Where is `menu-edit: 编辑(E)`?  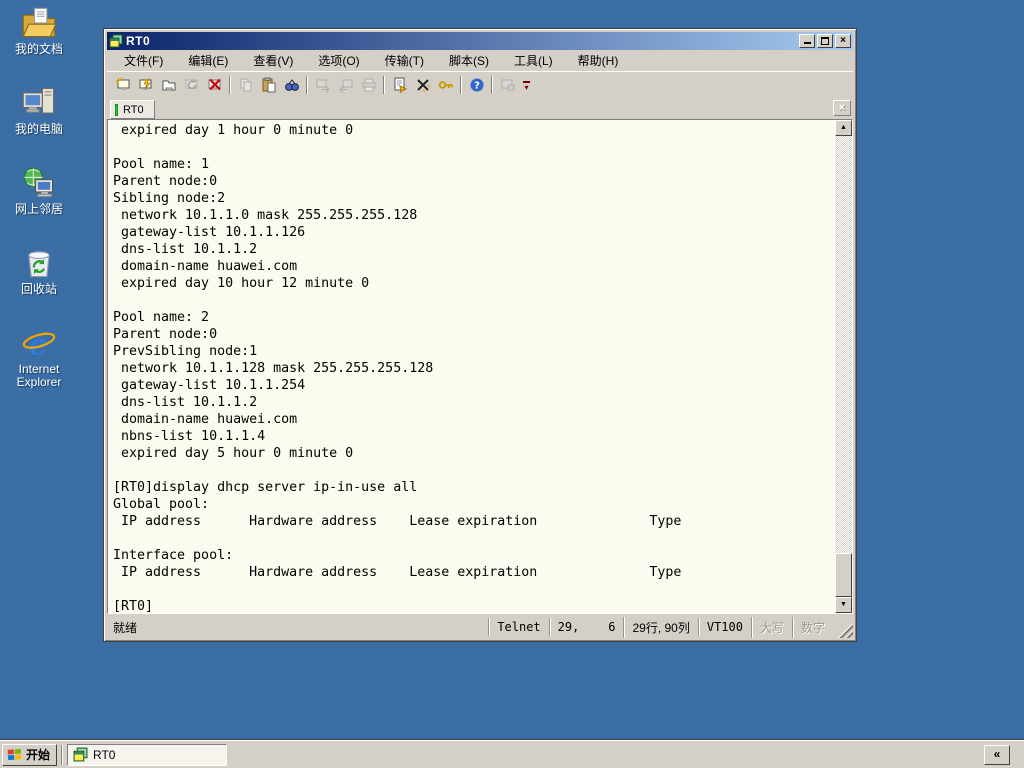 menu-edit: 编辑(E) is located at coordinates (208, 60).